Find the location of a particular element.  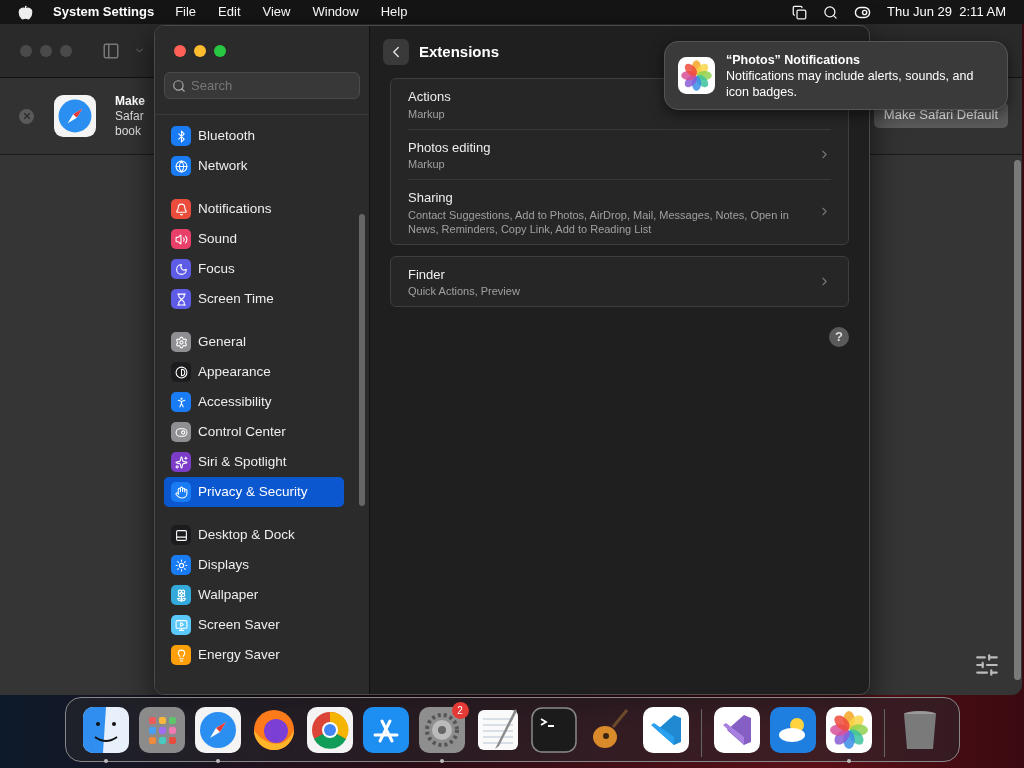

banner-title: Make is located at coordinates (130, 101).